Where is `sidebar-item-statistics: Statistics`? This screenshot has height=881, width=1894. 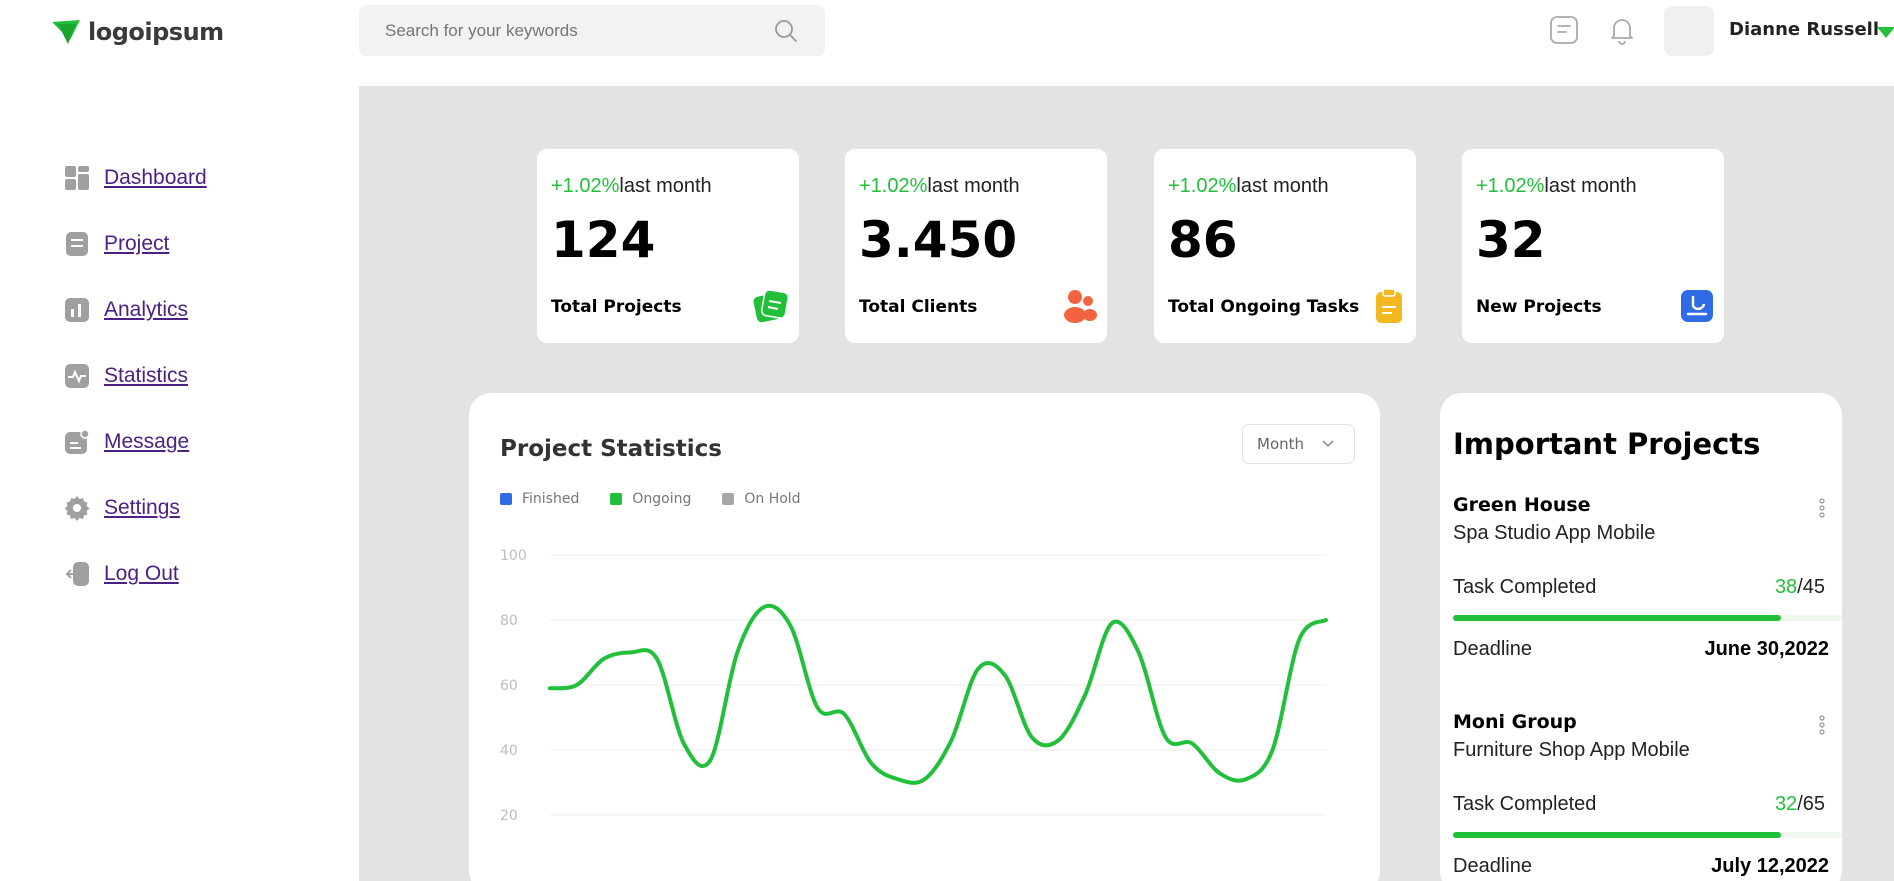 sidebar-item-statistics: Statistics is located at coordinates (135, 376).